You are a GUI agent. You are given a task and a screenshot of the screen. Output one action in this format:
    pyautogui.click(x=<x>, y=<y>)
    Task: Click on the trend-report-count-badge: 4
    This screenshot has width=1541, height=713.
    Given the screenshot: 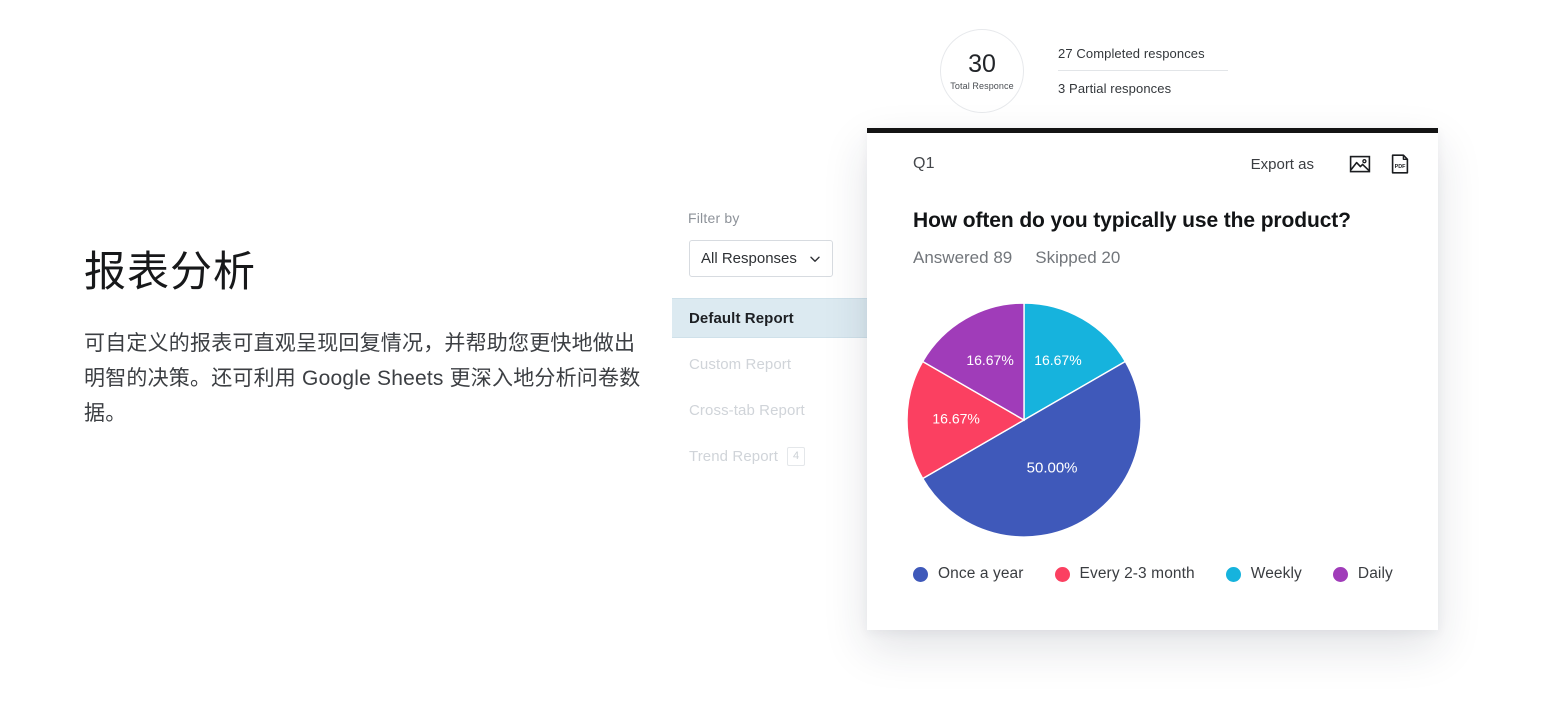 What is the action you would take?
    pyautogui.click(x=796, y=456)
    